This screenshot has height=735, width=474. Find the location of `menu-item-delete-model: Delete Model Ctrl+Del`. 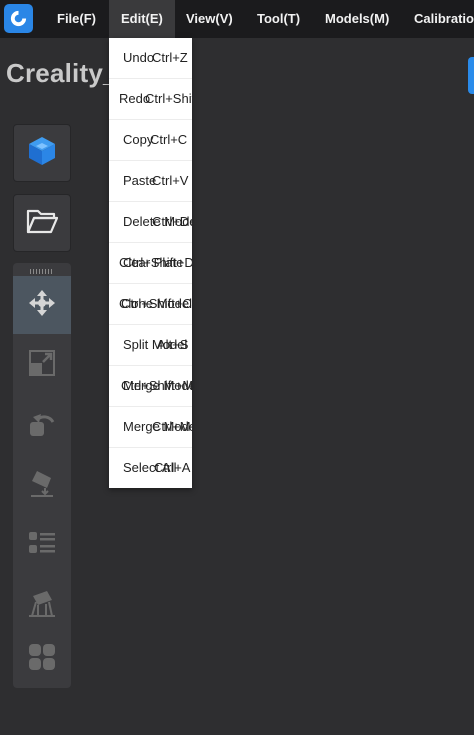

menu-item-delete-model: Delete Model Ctrl+Del is located at coordinates (150, 222).